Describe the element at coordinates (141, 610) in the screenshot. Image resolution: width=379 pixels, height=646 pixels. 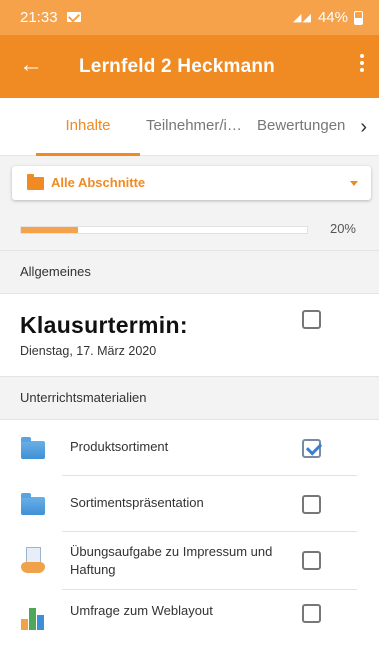
I see `item-label: Umfrage zum Weblayout` at that location.